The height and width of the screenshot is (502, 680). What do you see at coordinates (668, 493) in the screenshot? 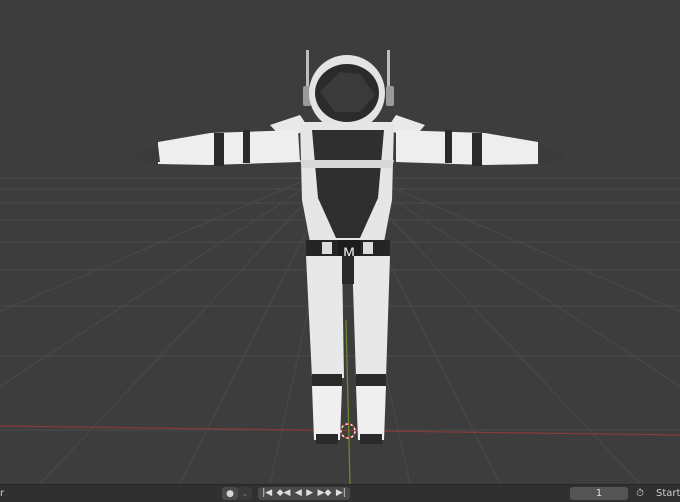
I see `start-frame-label: Start` at bounding box center [668, 493].